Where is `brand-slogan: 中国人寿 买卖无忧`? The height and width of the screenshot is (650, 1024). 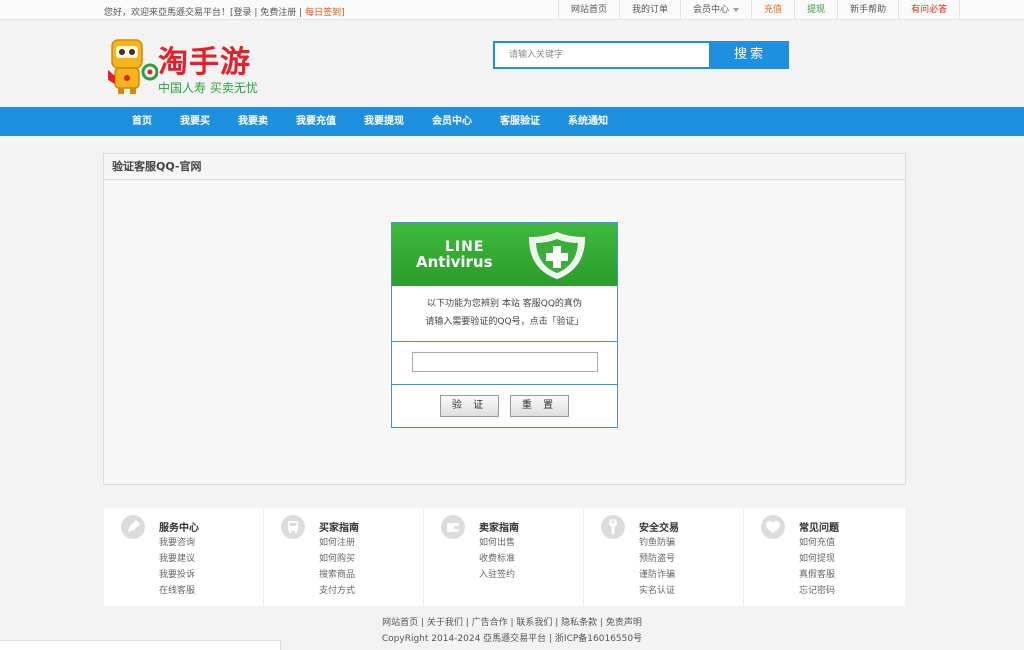
brand-slogan: 中国人寿 买卖无忧 is located at coordinates (208, 88).